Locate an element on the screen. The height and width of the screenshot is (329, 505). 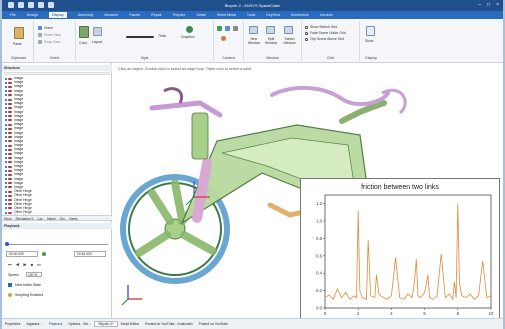
tab-facets: Facets is located at coordinates (134, 15).